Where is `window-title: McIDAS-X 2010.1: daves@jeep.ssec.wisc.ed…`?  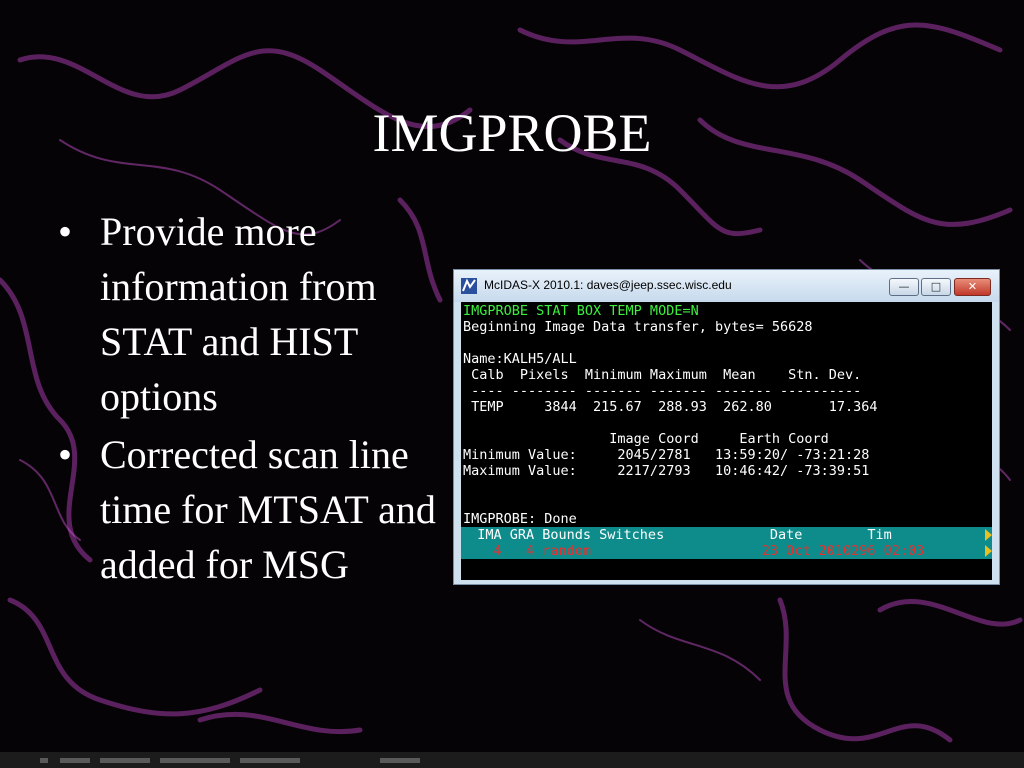 window-title: McIDAS-X 2010.1: daves@jeep.ssec.wisc.ed… is located at coordinates (608, 285).